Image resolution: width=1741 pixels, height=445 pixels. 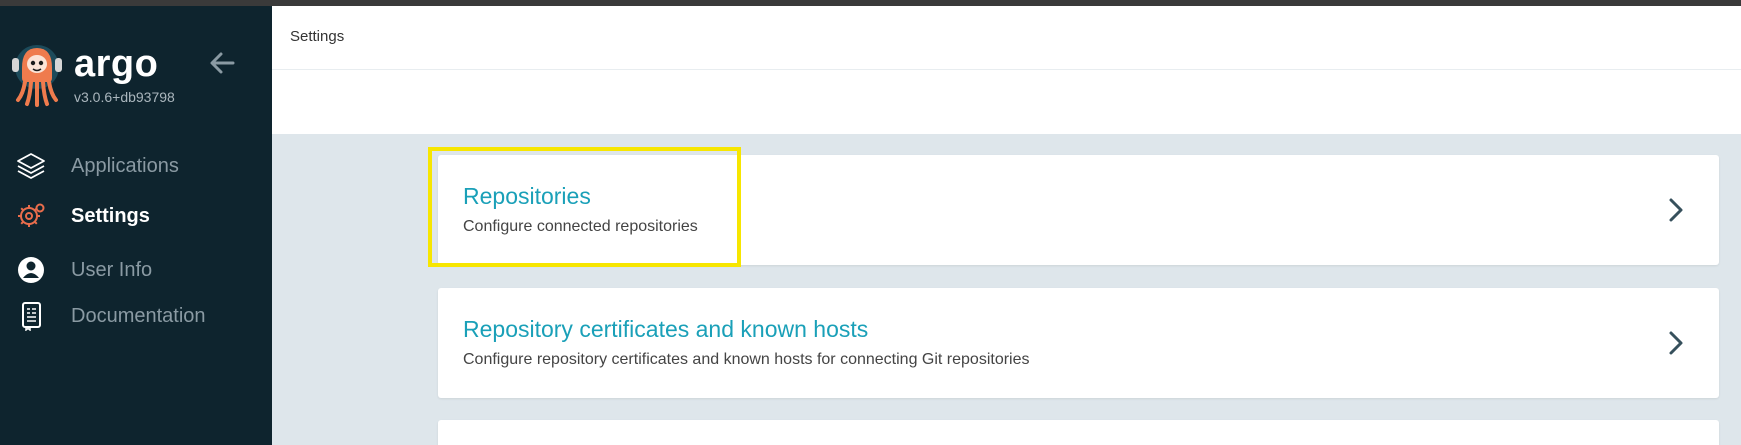 I want to click on sidebar-item-documentation: Documentation, so click(x=136, y=315).